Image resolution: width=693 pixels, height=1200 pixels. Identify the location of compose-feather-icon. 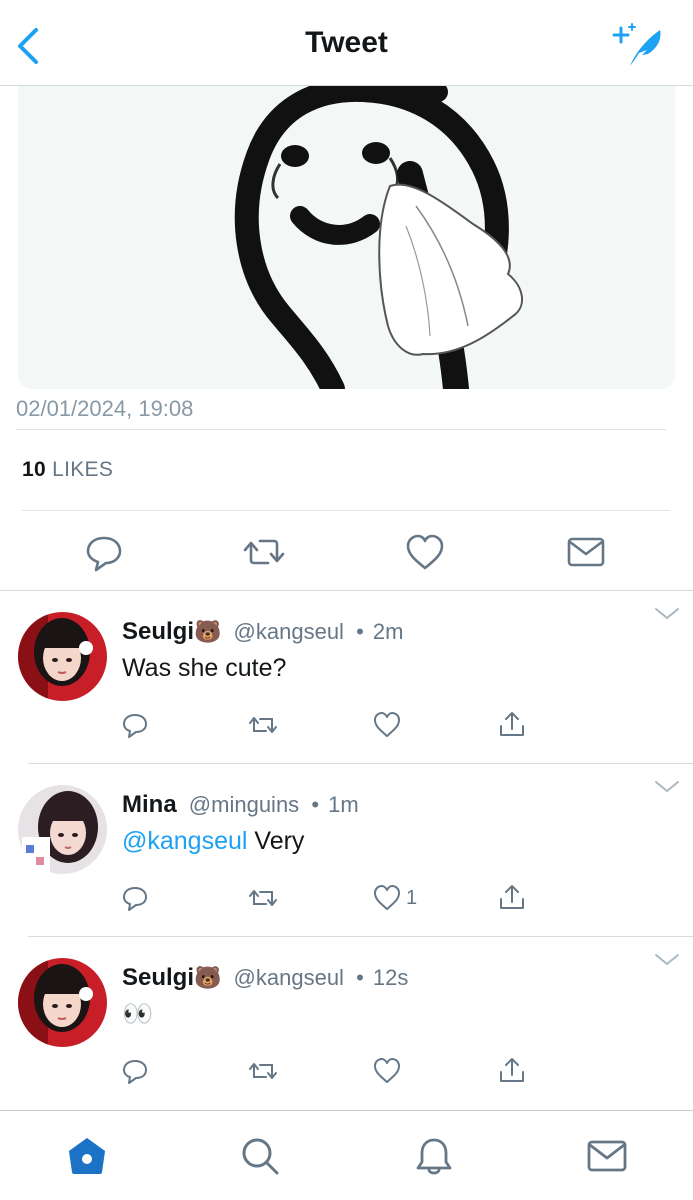
(636, 44).